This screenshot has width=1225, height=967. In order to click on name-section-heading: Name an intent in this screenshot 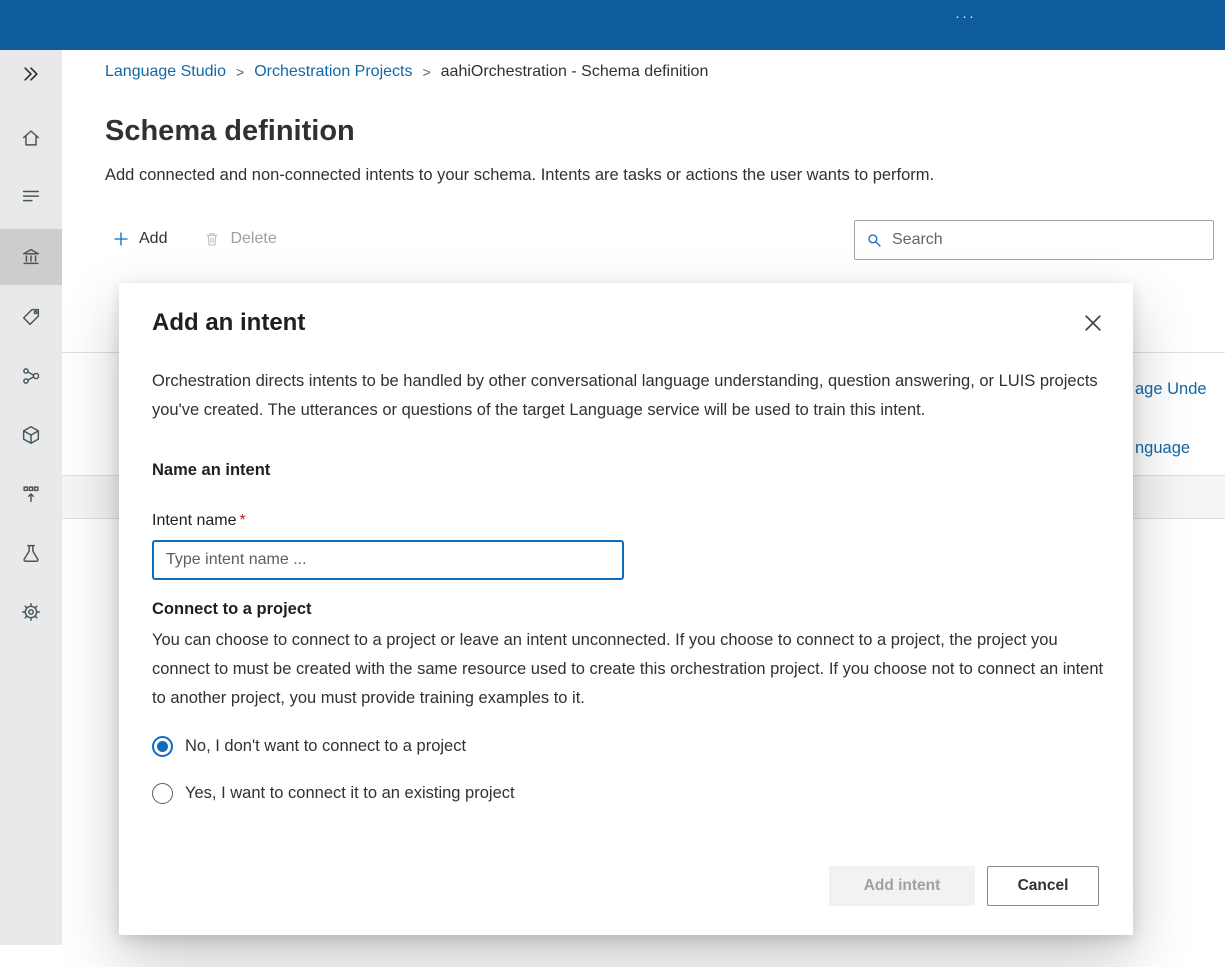, I will do `click(211, 470)`.